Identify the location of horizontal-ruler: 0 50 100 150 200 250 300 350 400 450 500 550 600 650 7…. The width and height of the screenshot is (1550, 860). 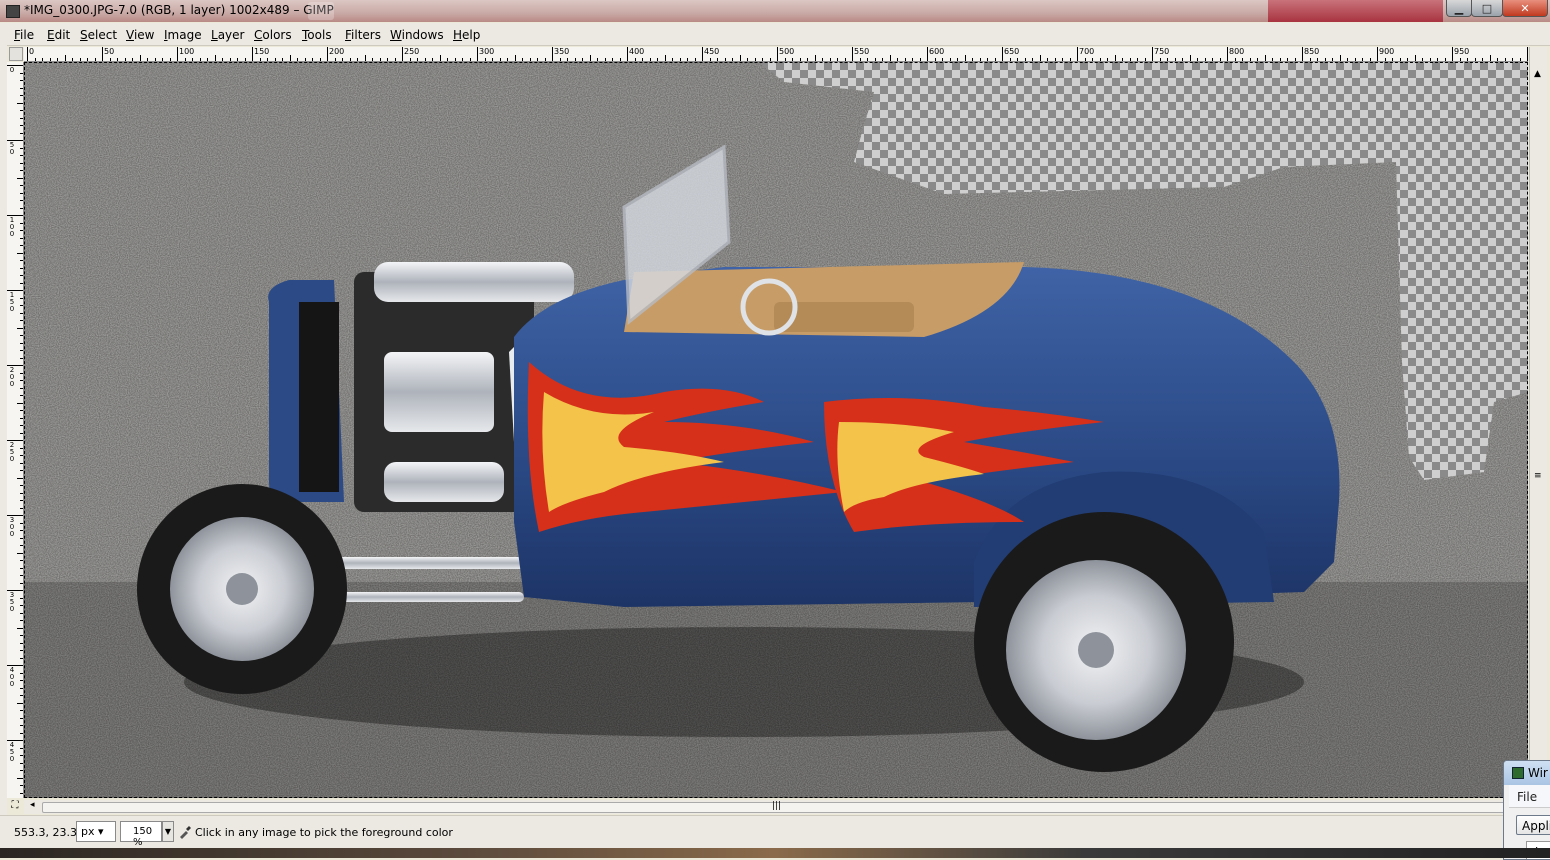
(776, 54).